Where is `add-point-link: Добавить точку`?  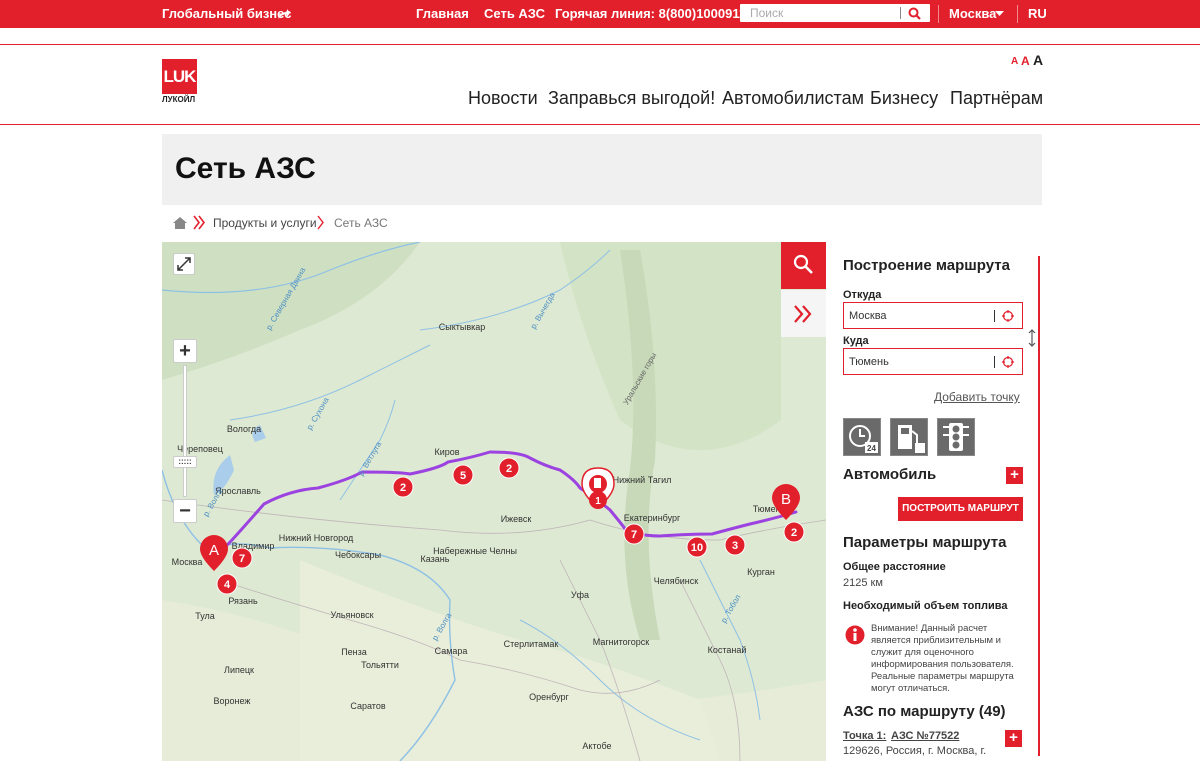
add-point-link: Добавить точку is located at coordinates (977, 397).